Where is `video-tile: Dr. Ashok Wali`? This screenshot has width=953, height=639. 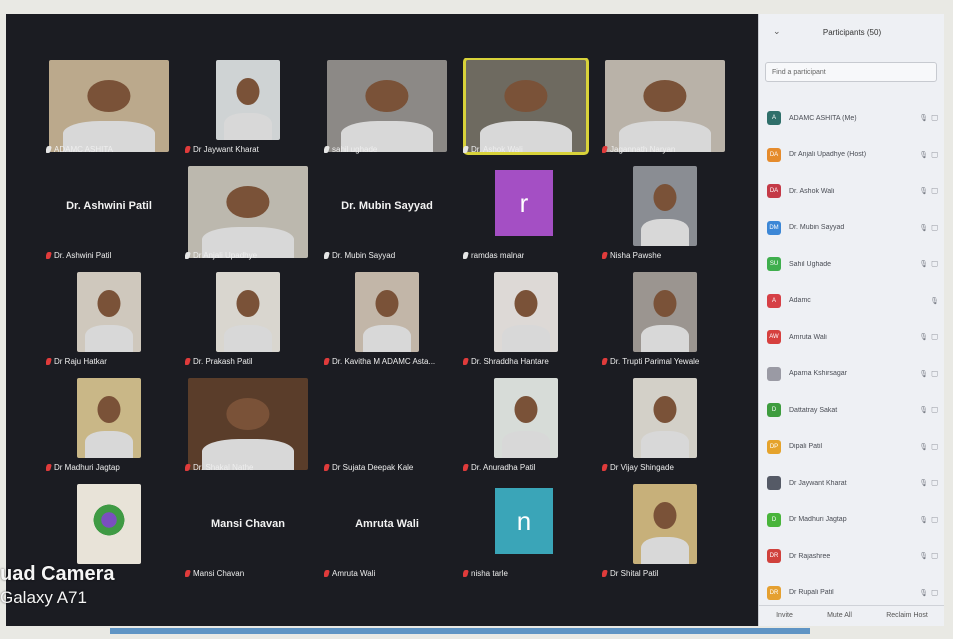
video-tile: Dr. Ashok Wali is located at coordinates (526, 109).